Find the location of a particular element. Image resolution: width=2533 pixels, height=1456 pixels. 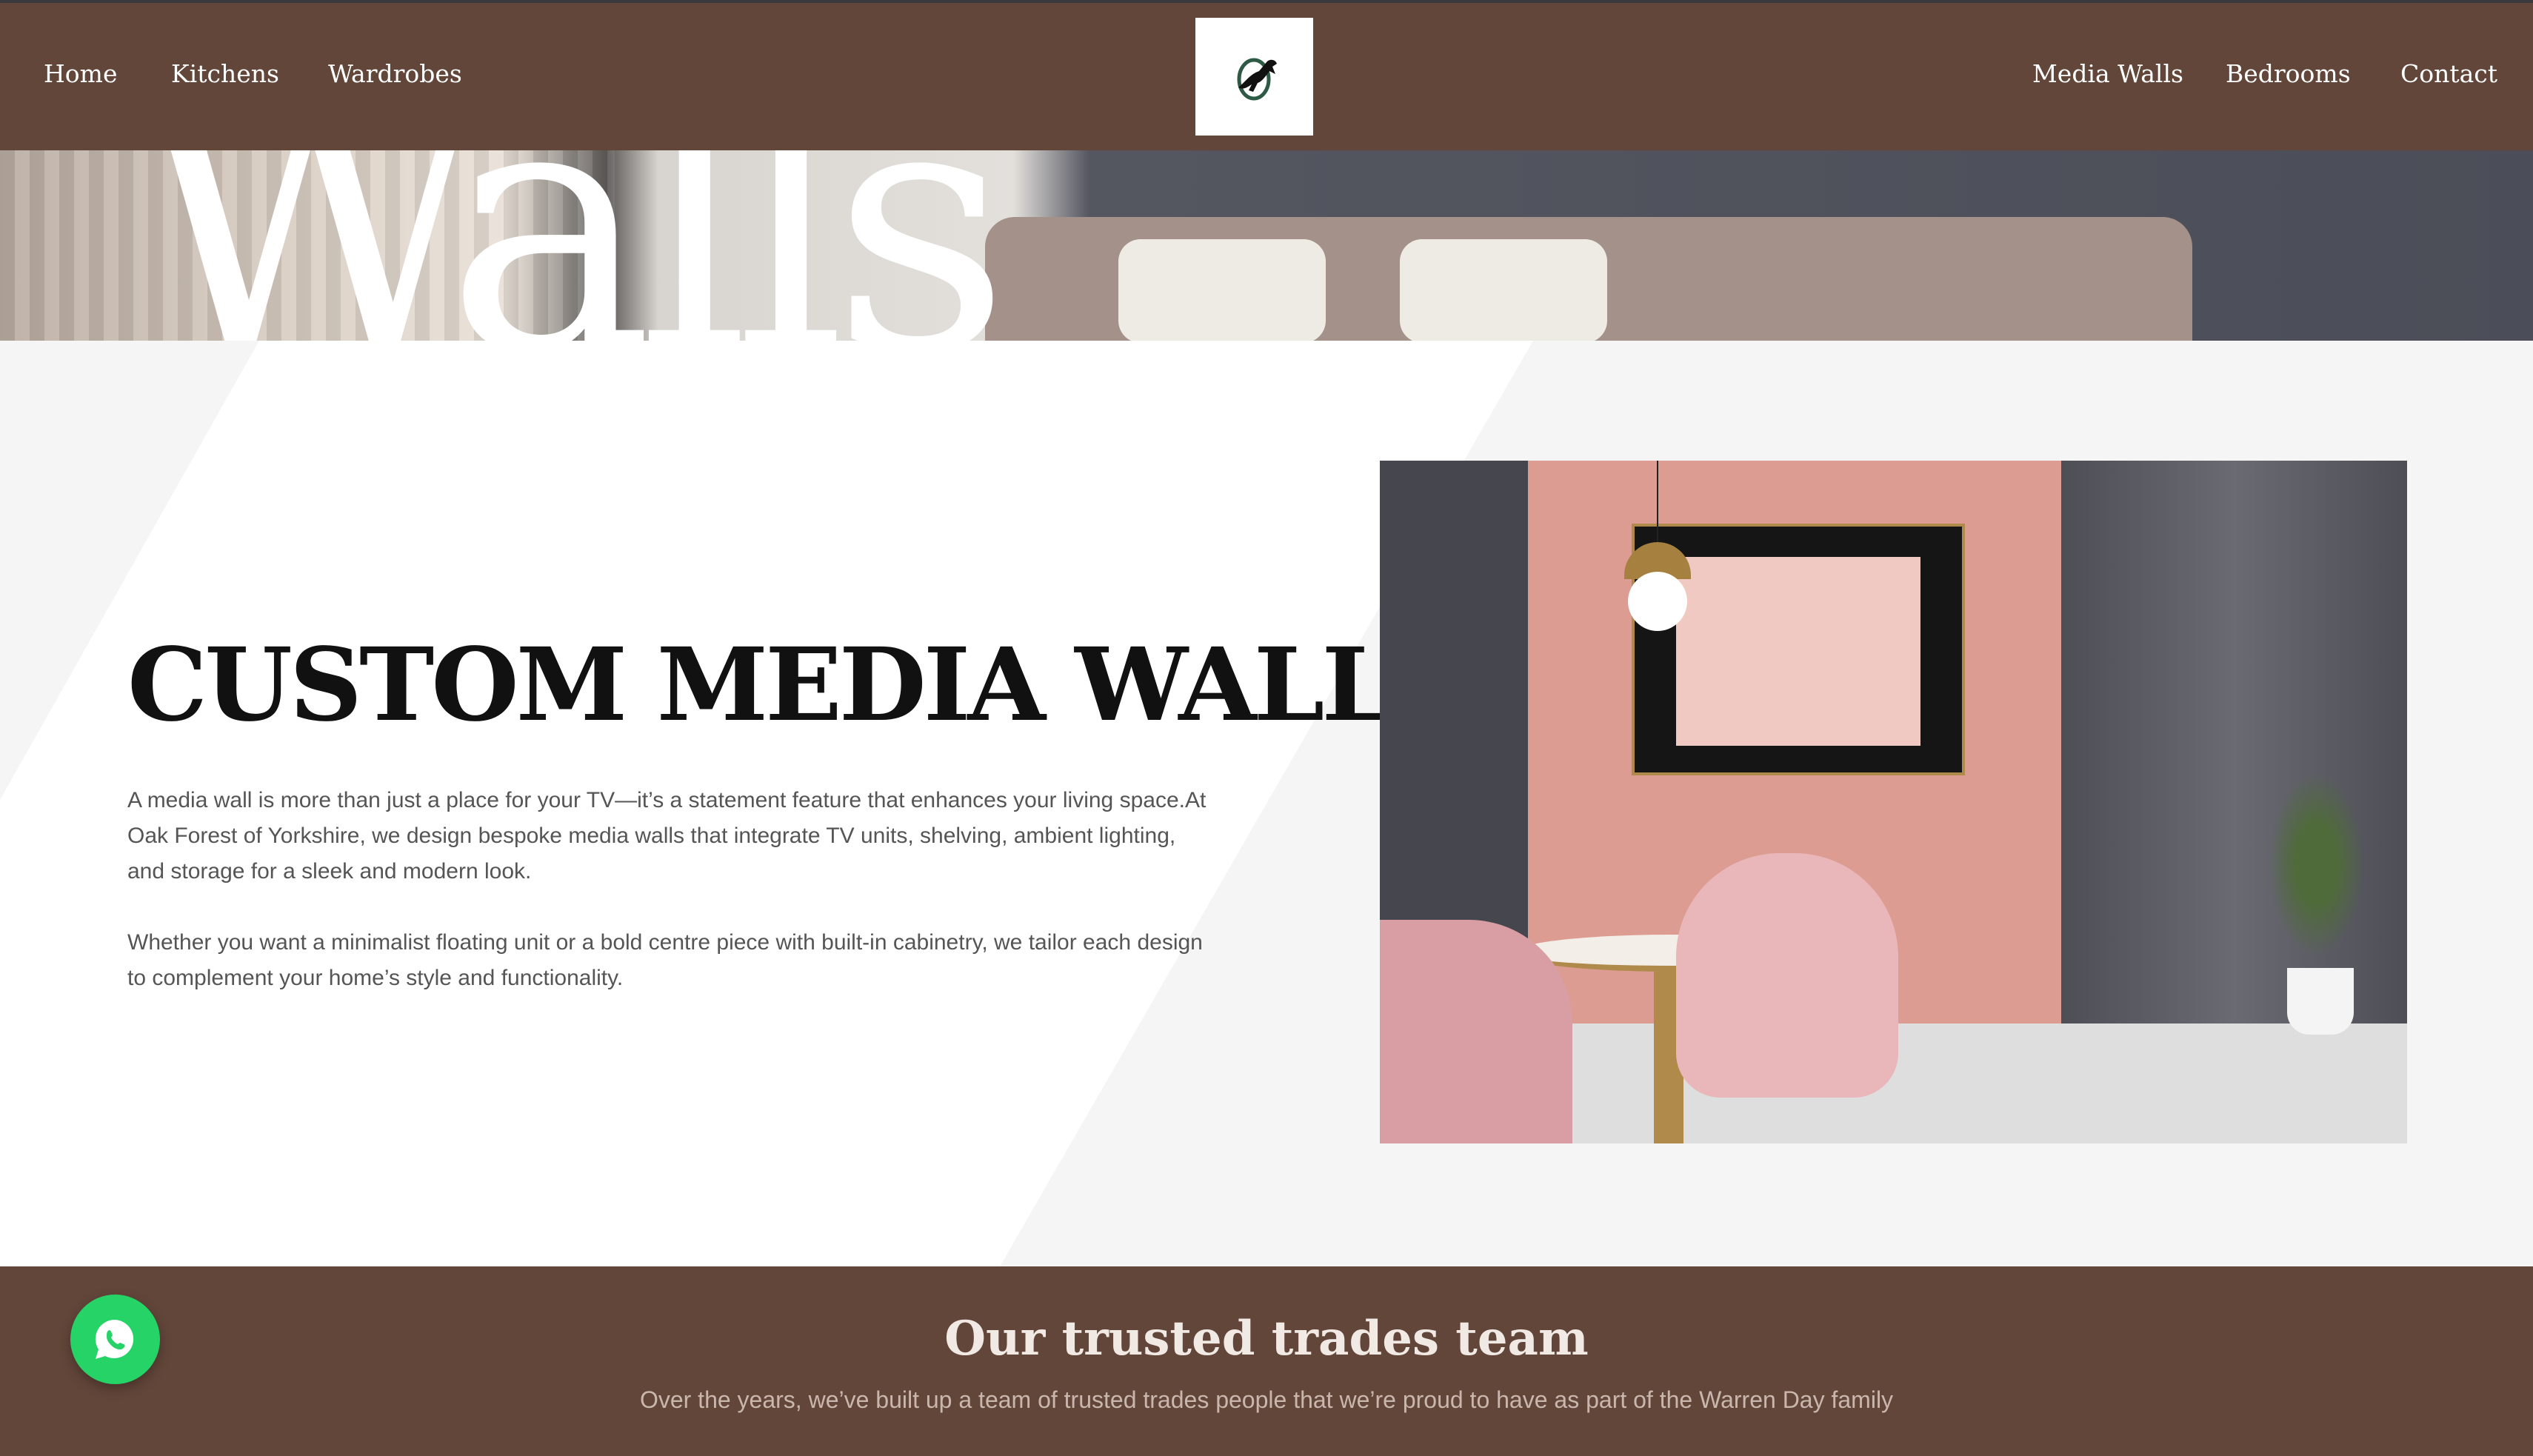

nav-media-walls: Media Walls is located at coordinates (2107, 73).